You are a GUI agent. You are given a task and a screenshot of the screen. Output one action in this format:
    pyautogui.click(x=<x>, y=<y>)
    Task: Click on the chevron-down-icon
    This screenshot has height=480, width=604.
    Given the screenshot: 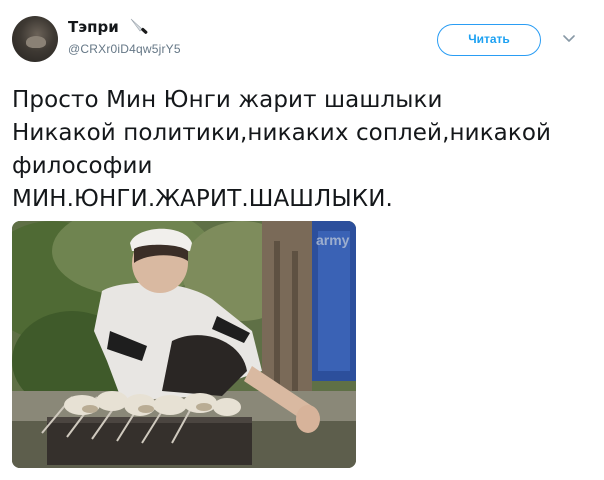 What is the action you would take?
    pyautogui.click(x=569, y=39)
    